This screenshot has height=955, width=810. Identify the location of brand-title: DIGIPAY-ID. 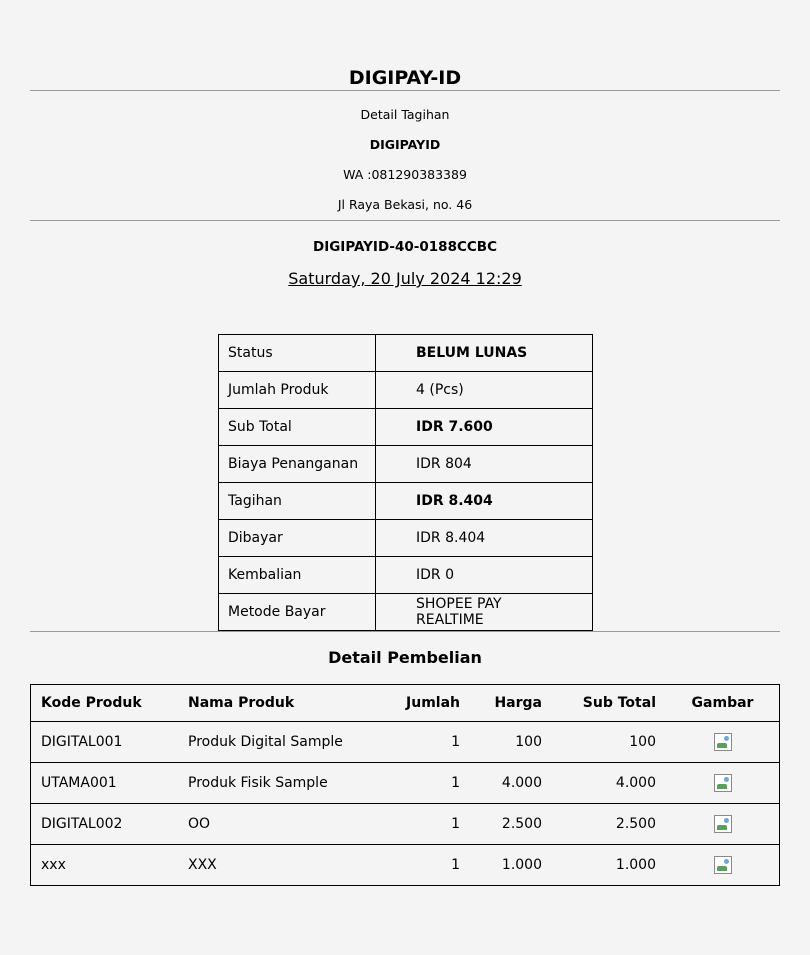
(405, 78).